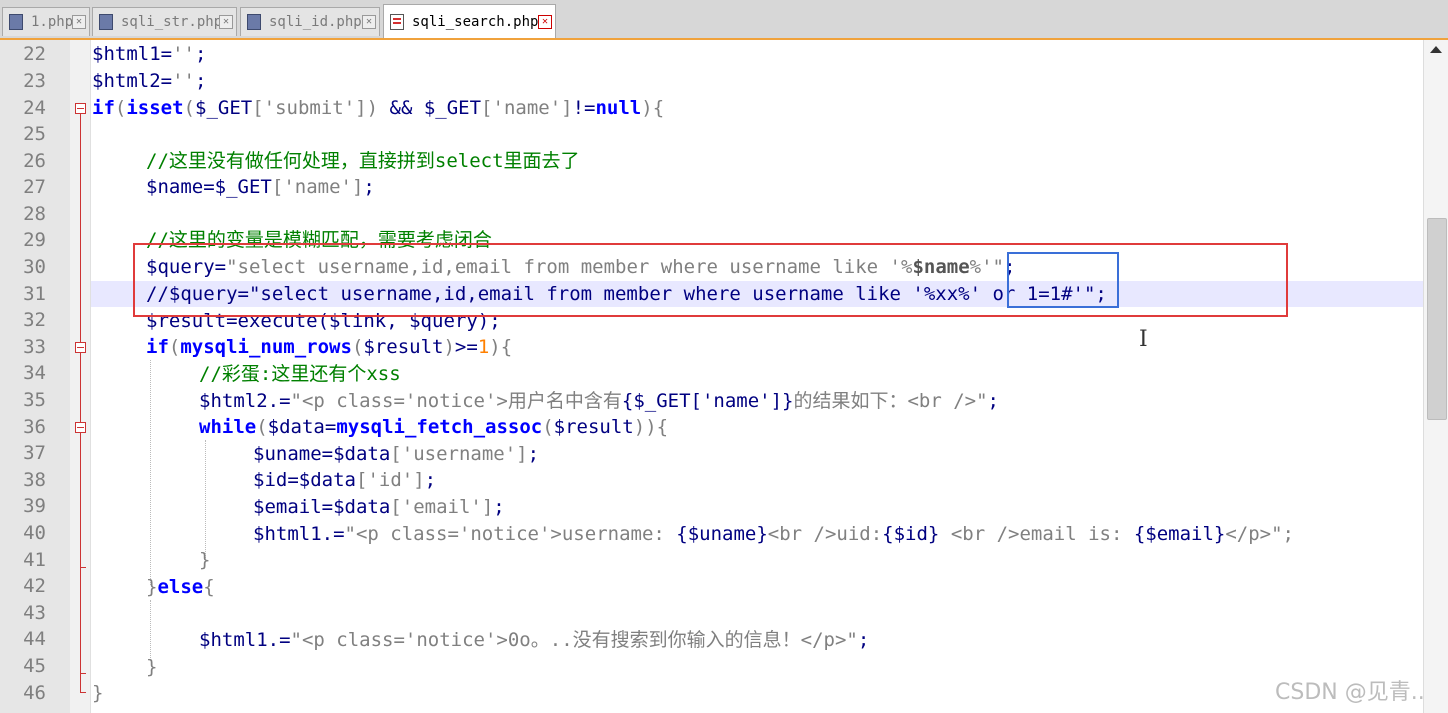 The image size is (1448, 713). What do you see at coordinates (34, 240) in the screenshot?
I see `line-number: 29` at bounding box center [34, 240].